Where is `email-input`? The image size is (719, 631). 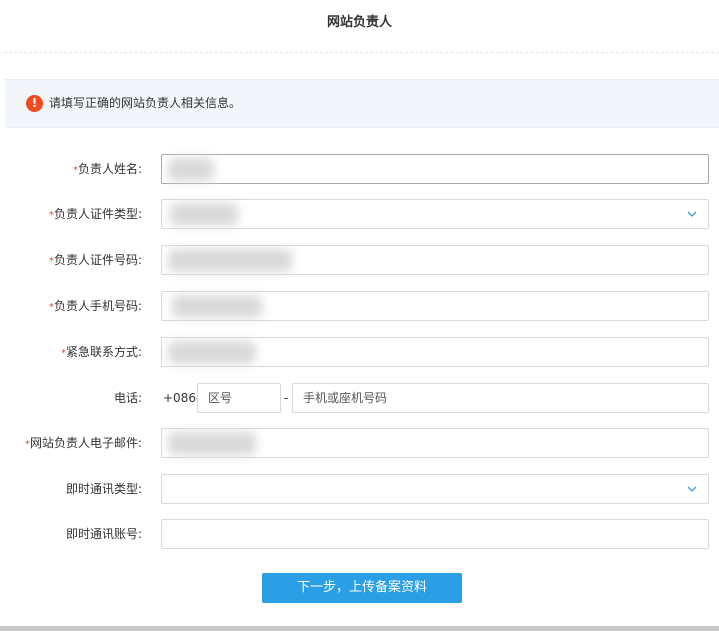
email-input is located at coordinates (435, 443).